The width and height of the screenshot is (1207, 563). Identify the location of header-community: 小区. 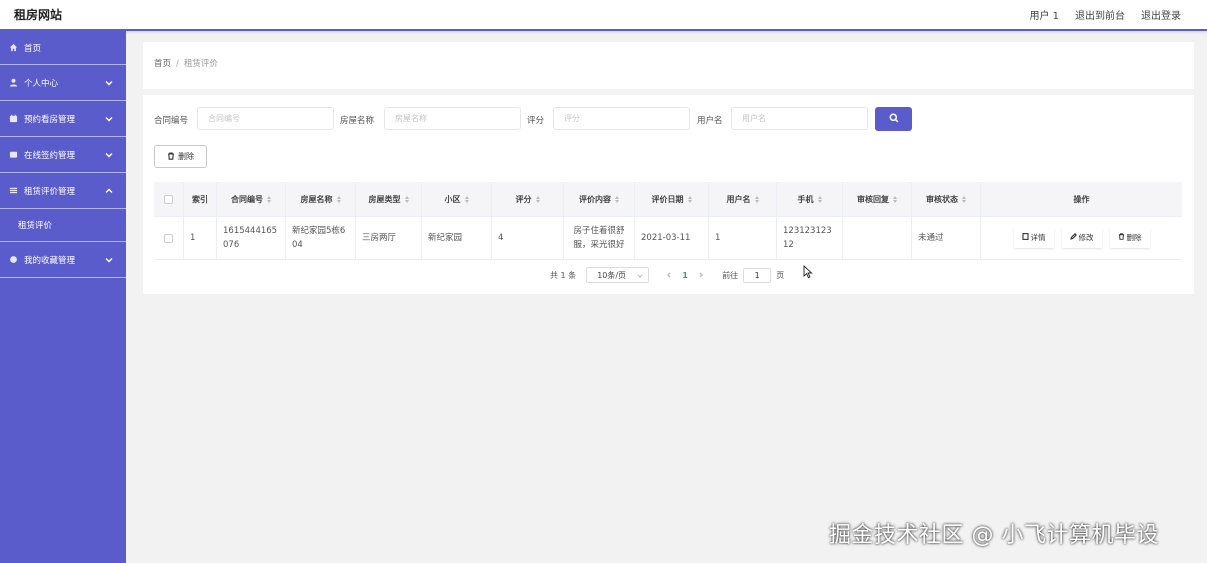
(457, 199).